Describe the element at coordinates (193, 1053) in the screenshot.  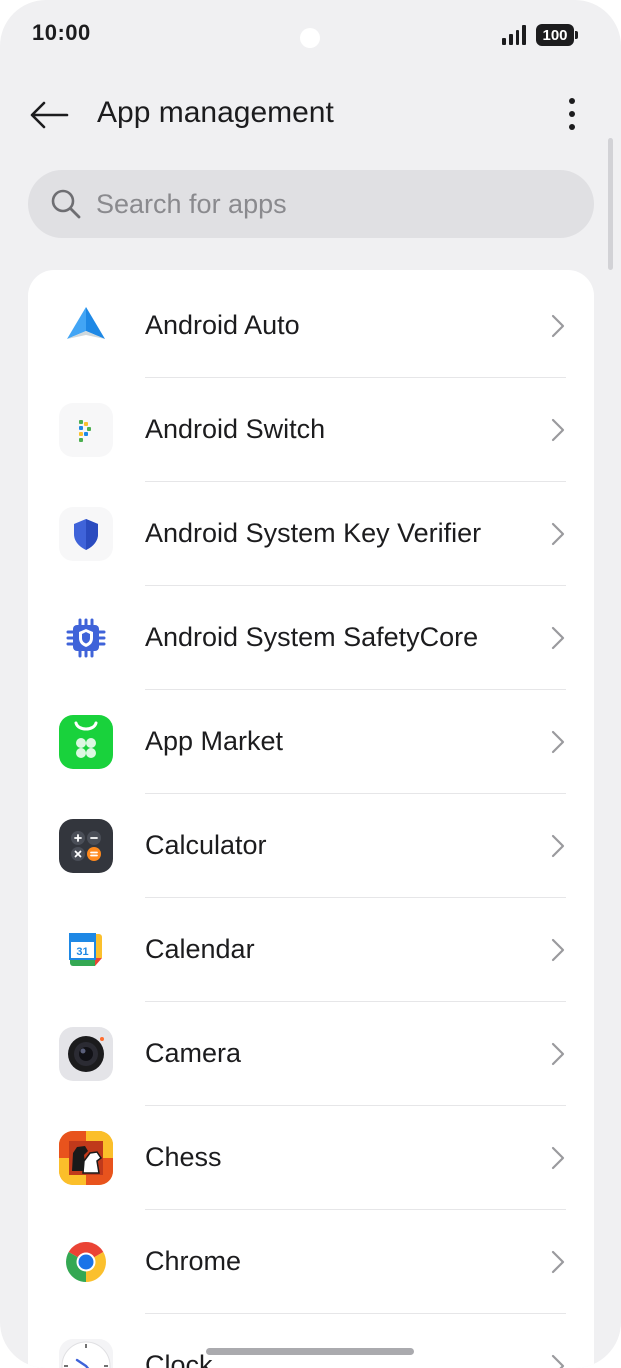
I see `app-name: Camera` at that location.